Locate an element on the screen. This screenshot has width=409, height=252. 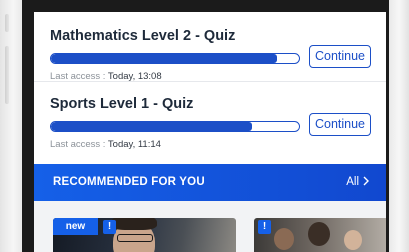
course-title: Sports Level 1 - Quiz is located at coordinates (122, 104).